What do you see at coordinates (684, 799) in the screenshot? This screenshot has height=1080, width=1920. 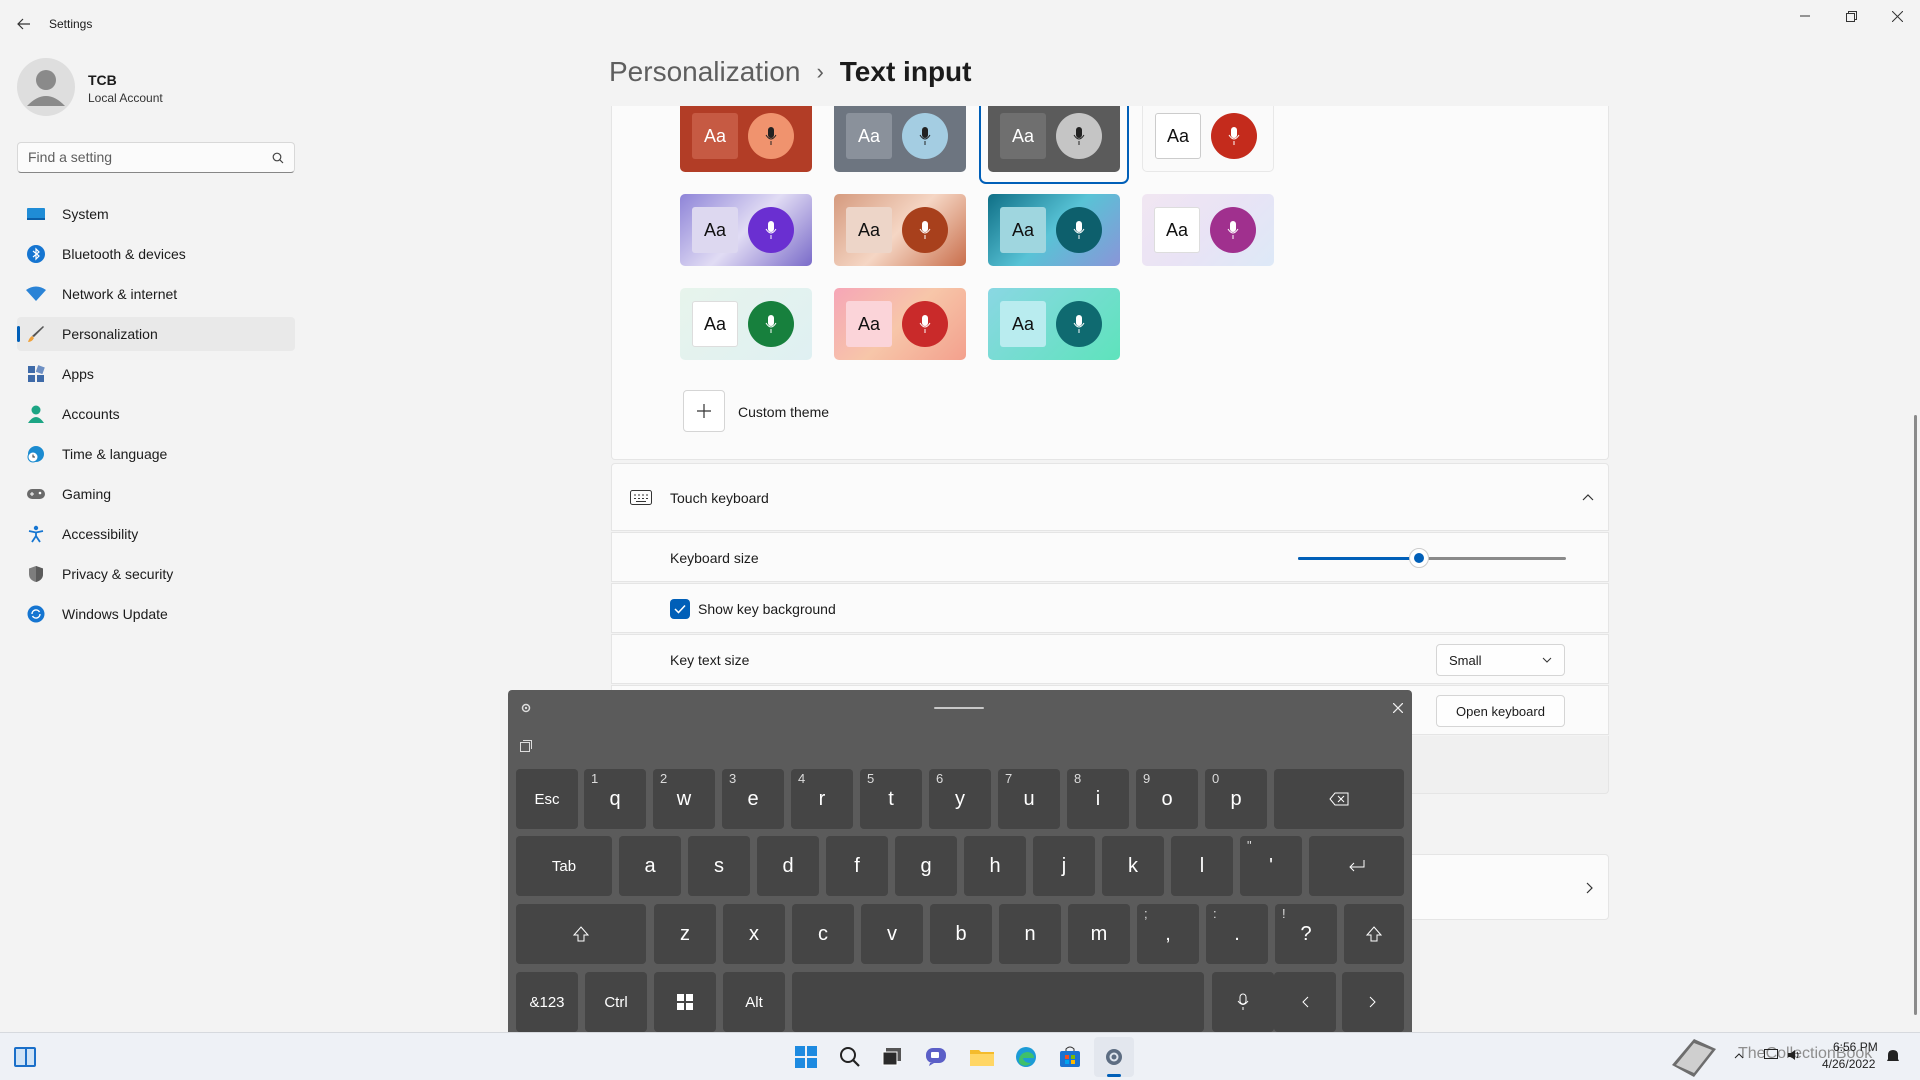 I see `key-w: w2` at bounding box center [684, 799].